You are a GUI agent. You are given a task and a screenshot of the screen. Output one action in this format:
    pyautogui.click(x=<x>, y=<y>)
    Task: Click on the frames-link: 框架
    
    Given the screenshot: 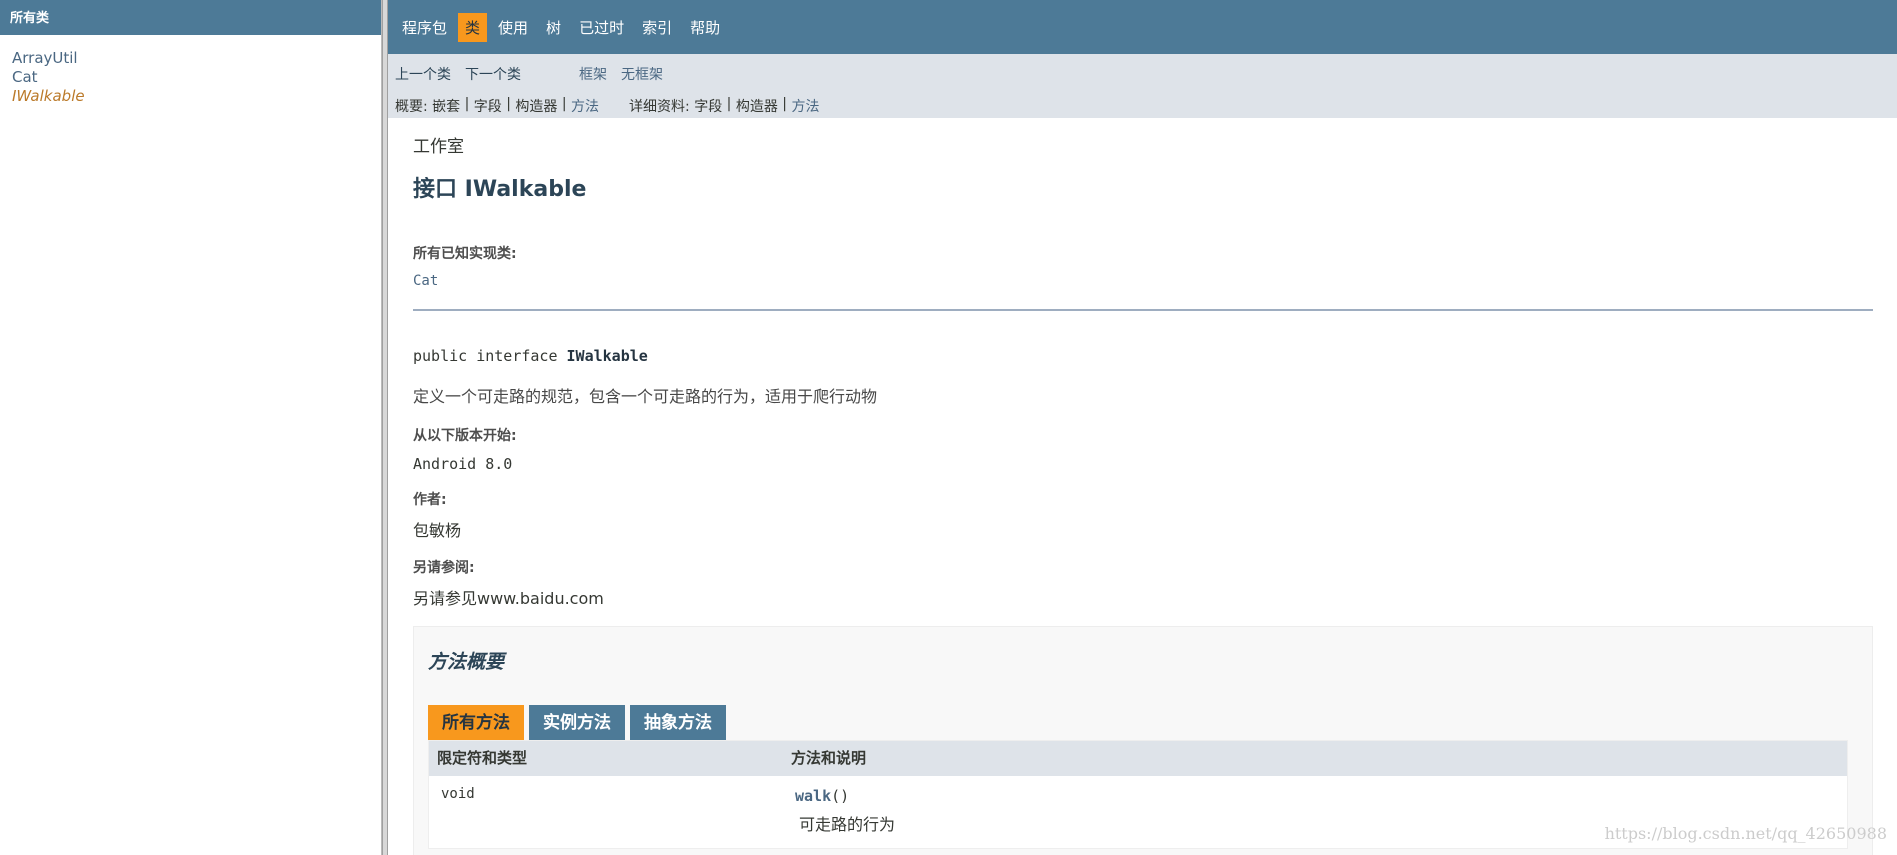 What is the action you would take?
    pyautogui.click(x=593, y=74)
    